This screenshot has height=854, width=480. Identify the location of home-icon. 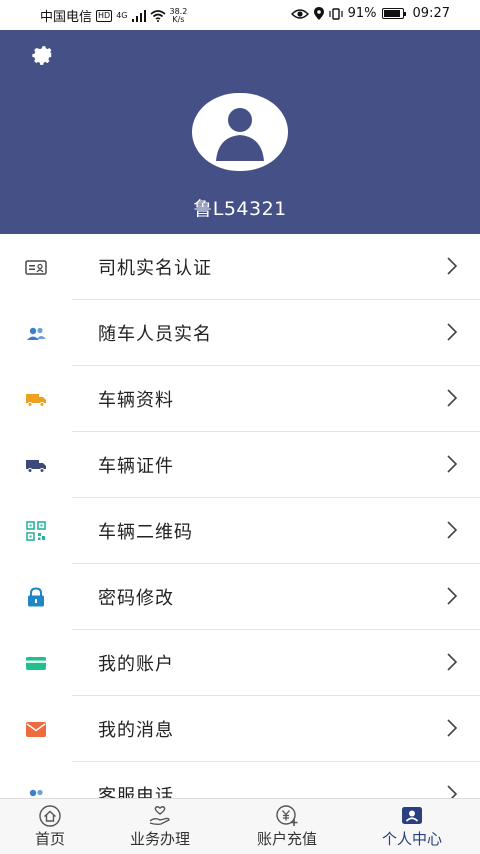
(50, 816).